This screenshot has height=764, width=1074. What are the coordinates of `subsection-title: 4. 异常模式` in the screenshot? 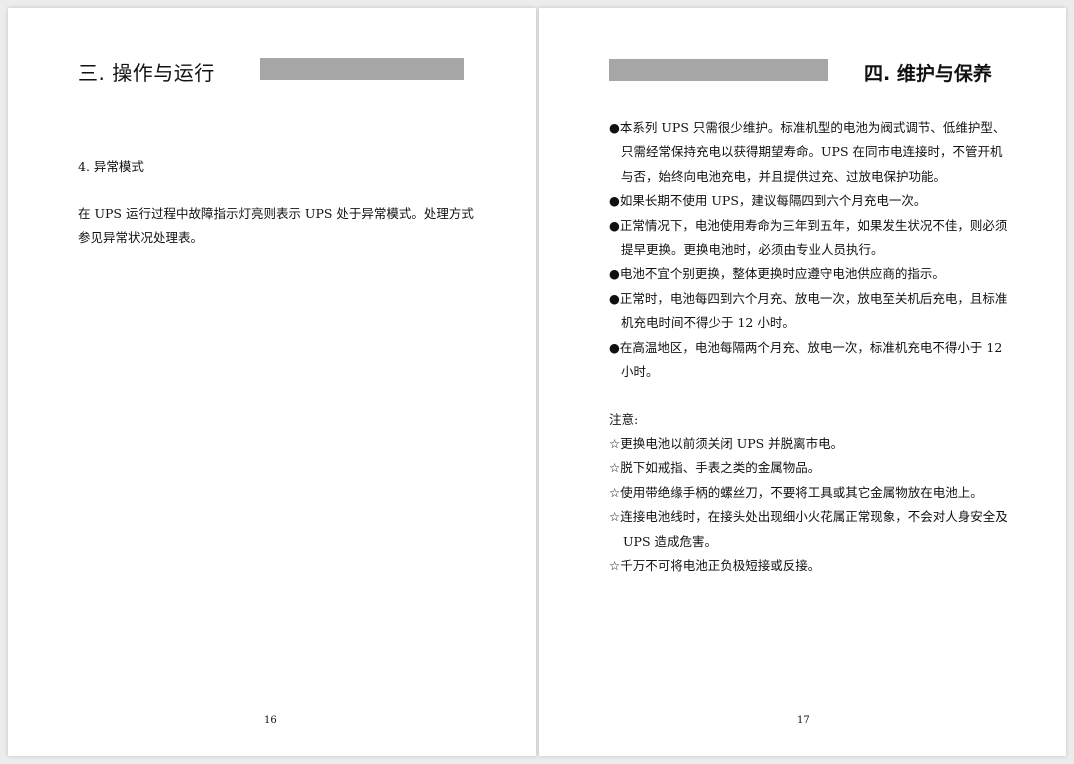 It's located at (111, 166).